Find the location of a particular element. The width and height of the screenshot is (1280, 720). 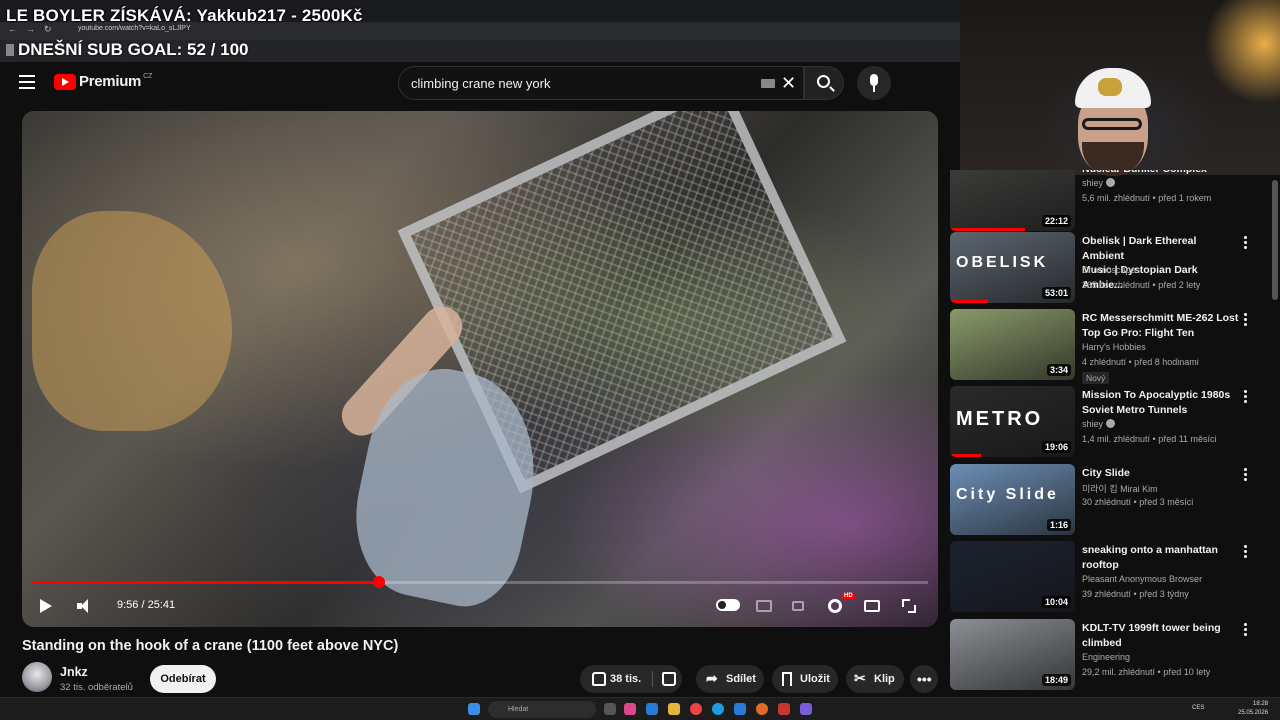

share-label: Sdílet is located at coordinates (741, 679).